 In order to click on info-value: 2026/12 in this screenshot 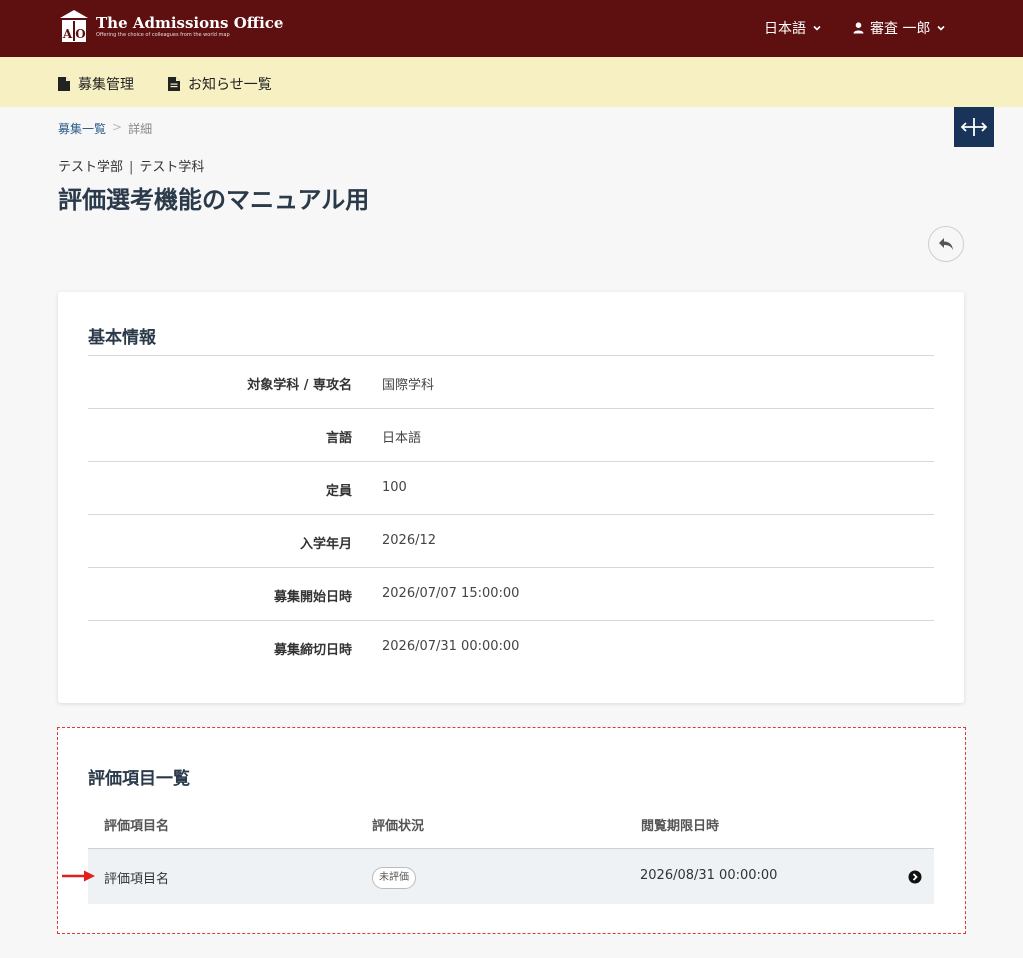, I will do `click(409, 540)`.